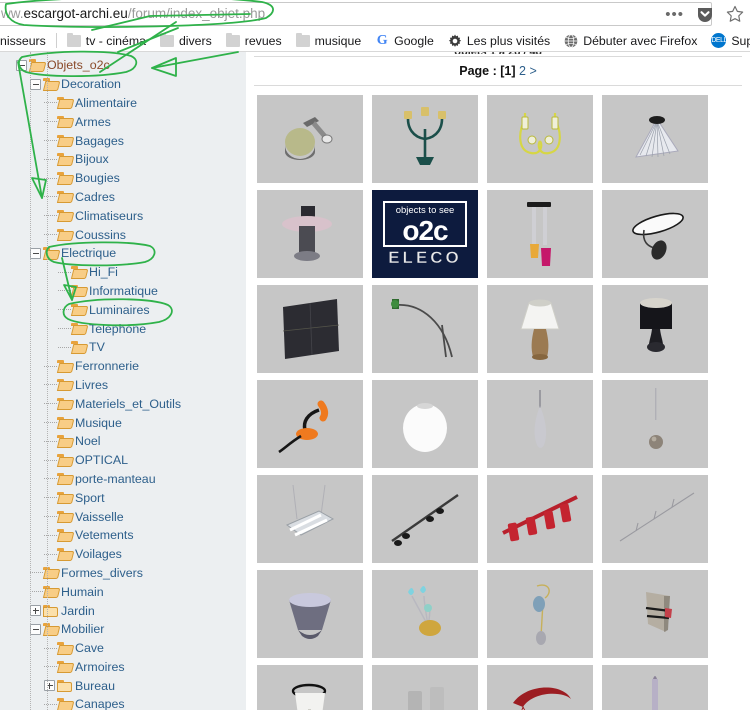  I want to click on thumbnail-purple-candle-holder, so click(655, 687).